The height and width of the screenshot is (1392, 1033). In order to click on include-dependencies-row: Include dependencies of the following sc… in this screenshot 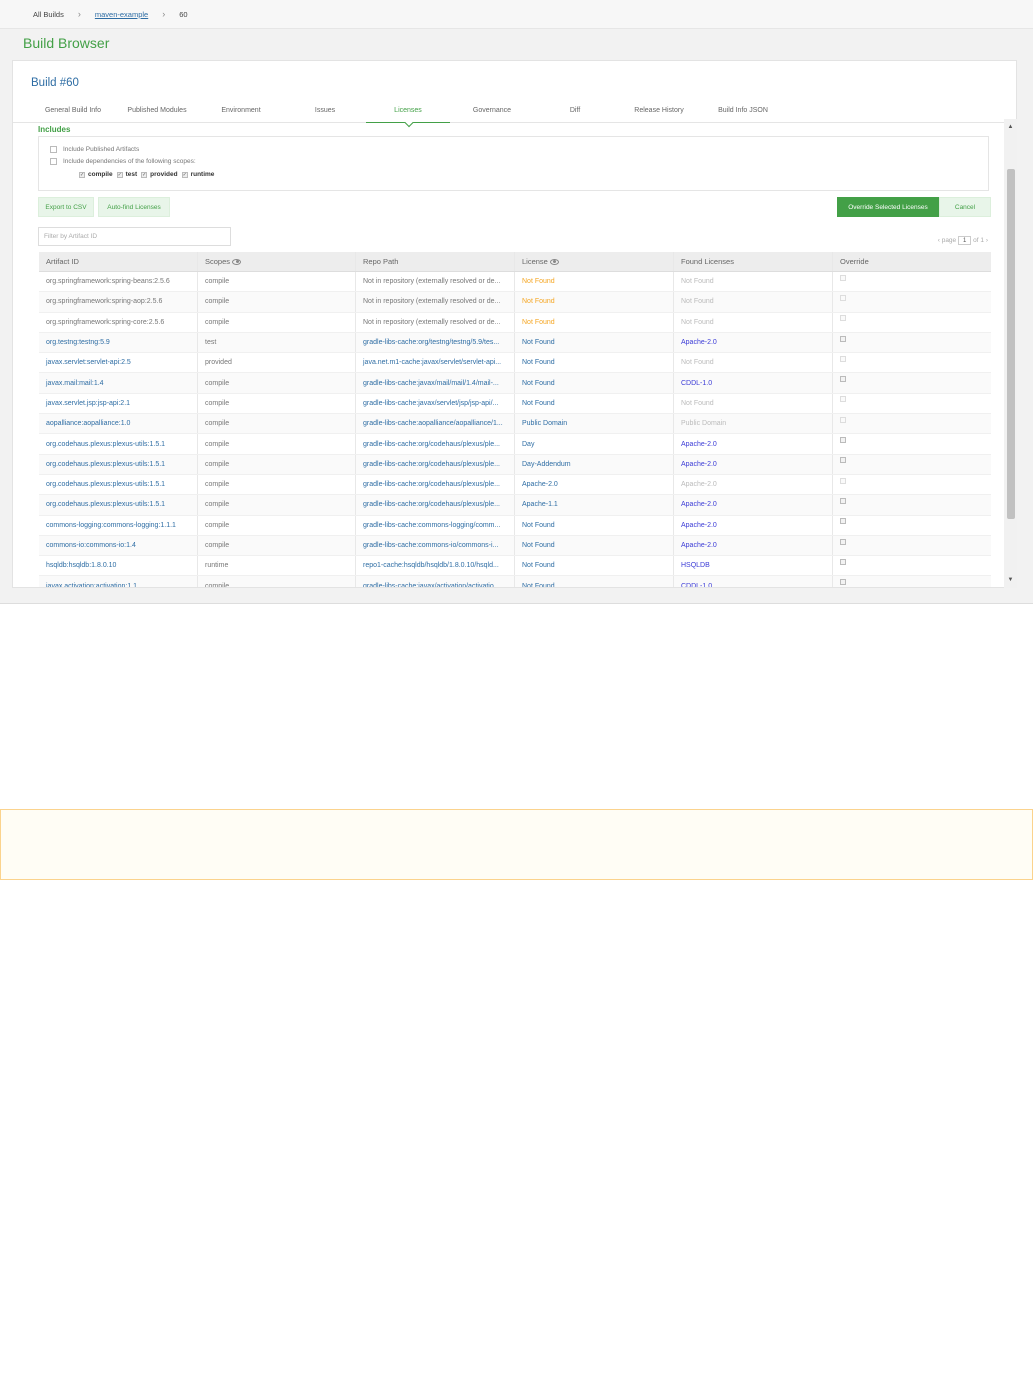, I will do `click(123, 161)`.